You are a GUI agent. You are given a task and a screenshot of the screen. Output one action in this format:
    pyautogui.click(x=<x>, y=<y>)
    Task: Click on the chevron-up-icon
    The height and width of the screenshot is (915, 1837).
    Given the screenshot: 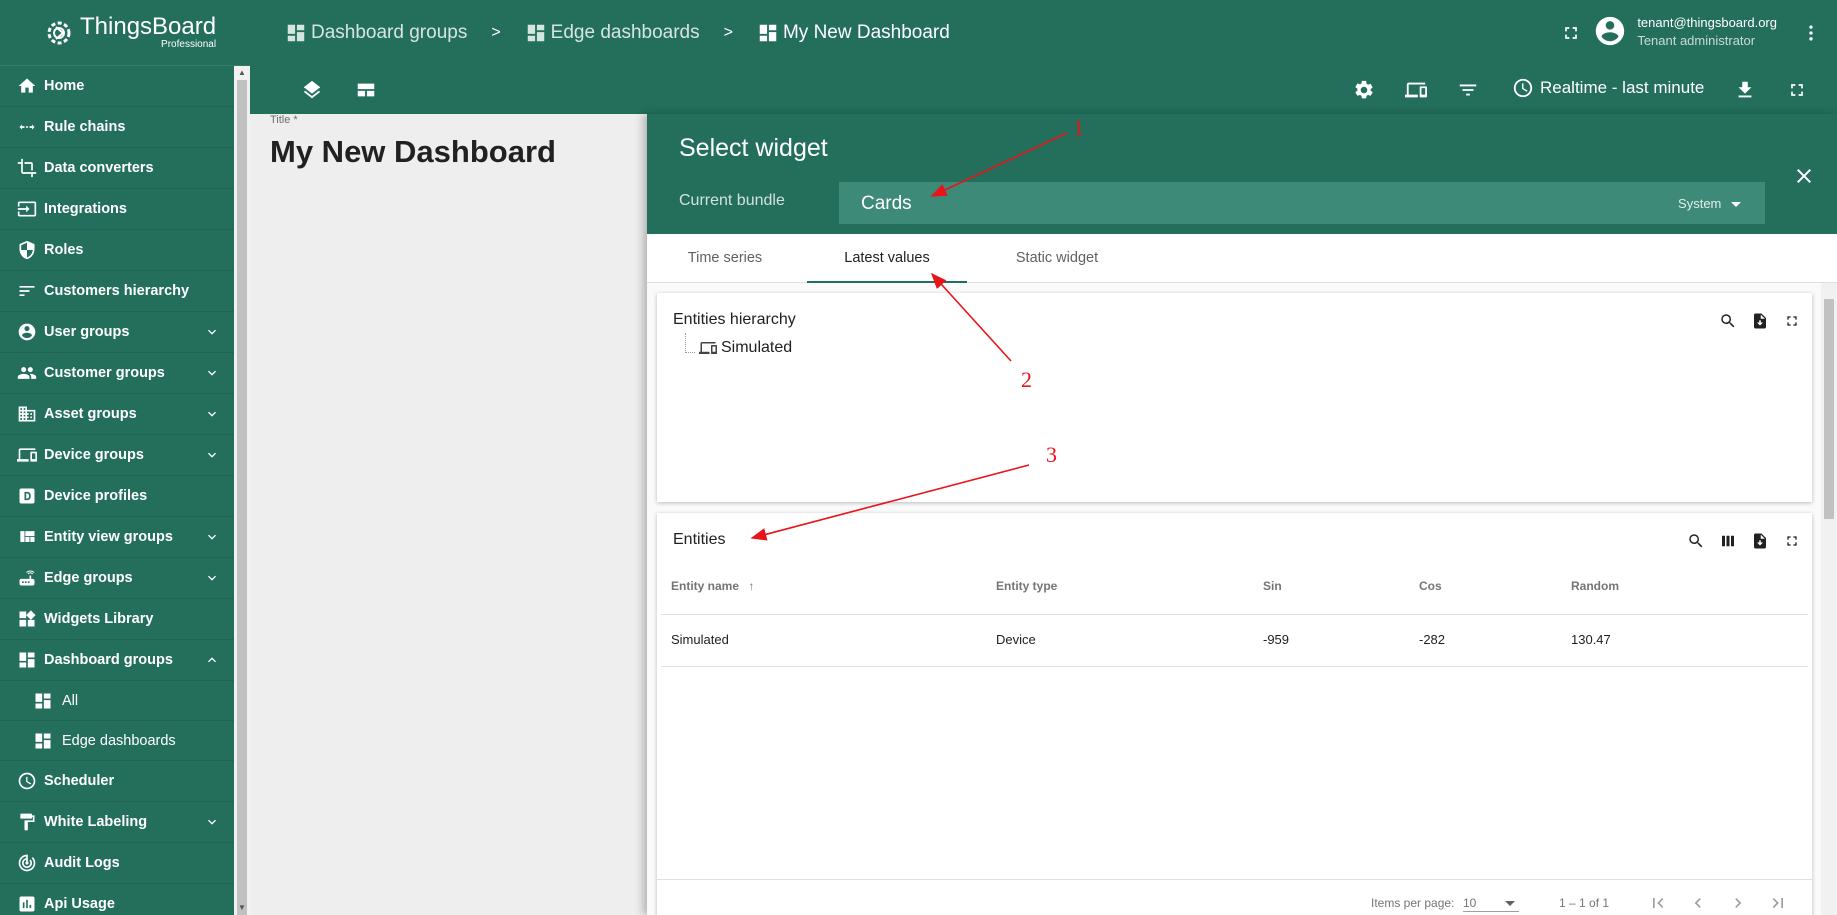 What is the action you would take?
    pyautogui.click(x=212, y=660)
    